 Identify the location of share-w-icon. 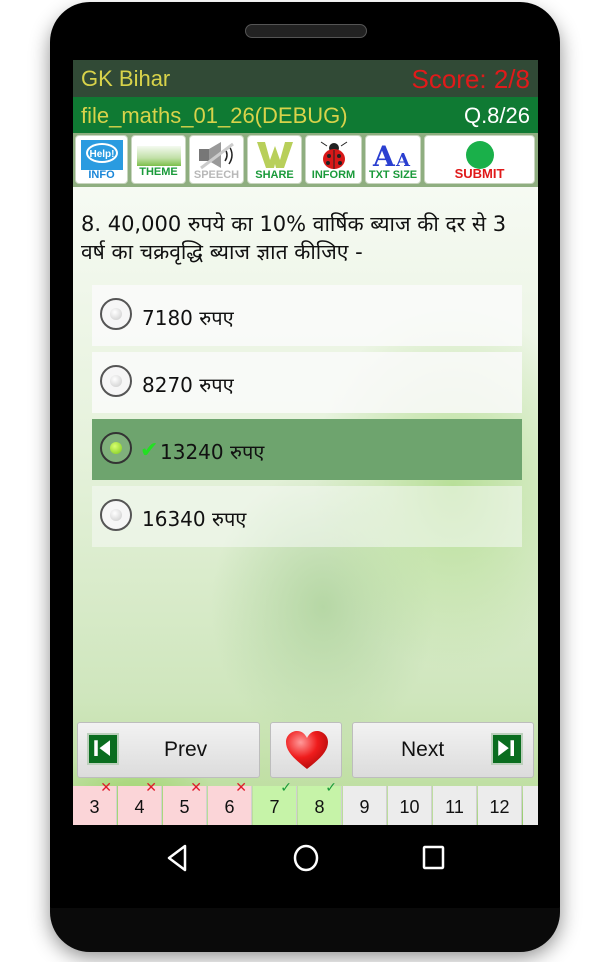
(274, 155).